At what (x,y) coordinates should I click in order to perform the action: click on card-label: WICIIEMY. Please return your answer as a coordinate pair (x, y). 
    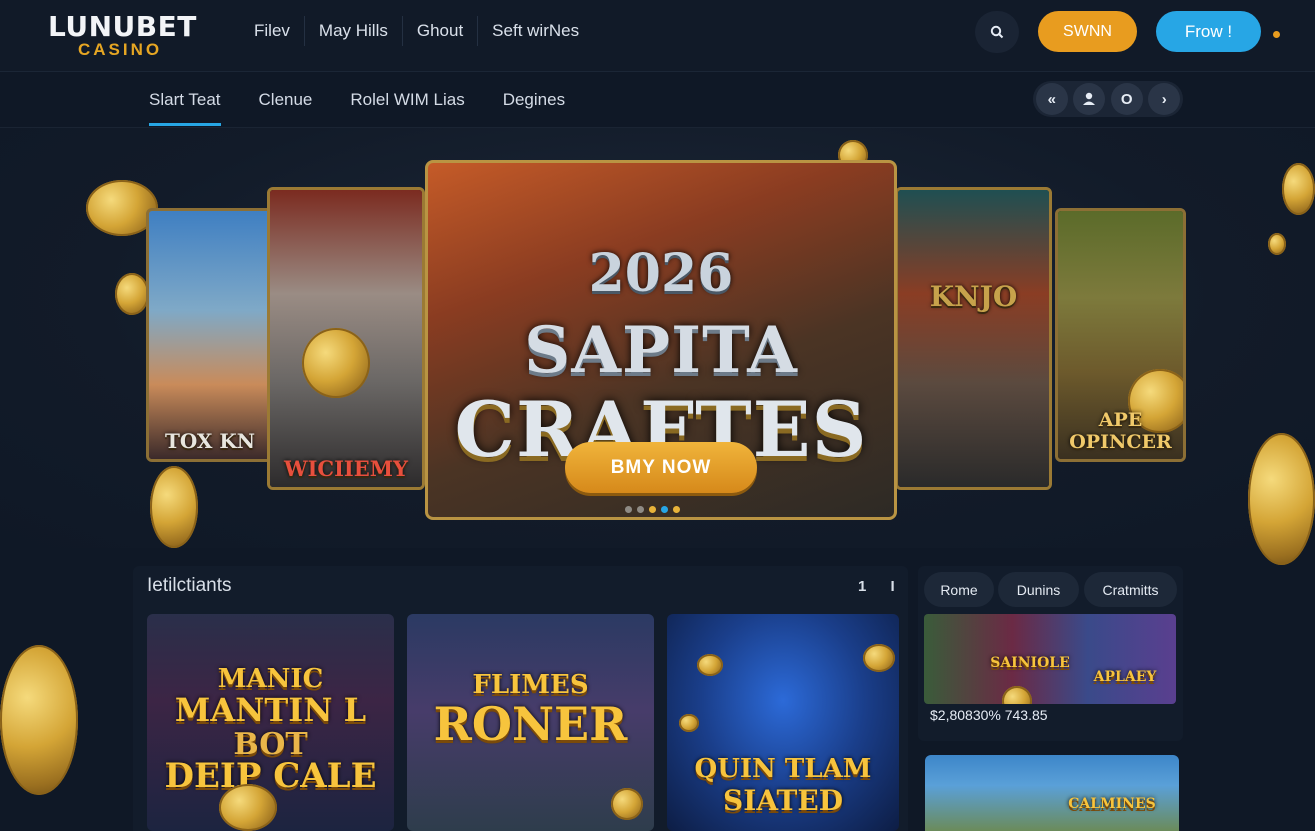
    Looking at the image, I should click on (345, 468).